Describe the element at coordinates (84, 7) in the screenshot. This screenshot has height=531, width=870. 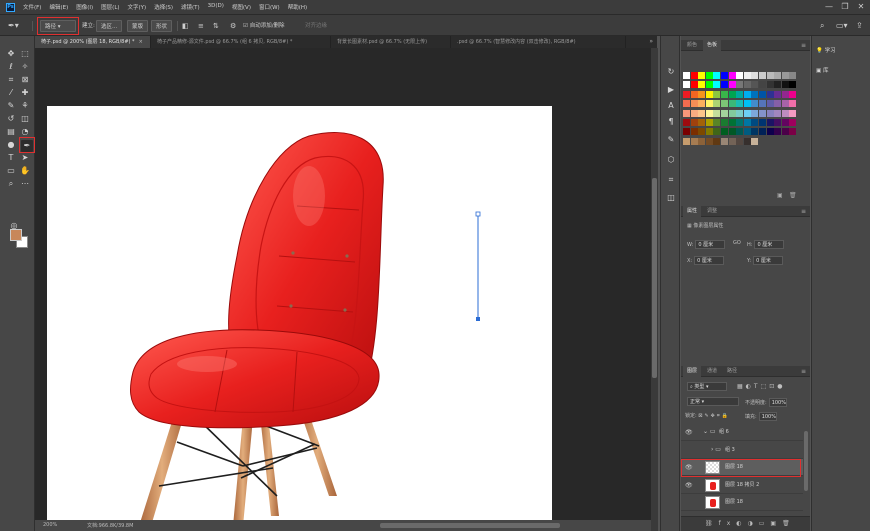
I see `menu-item: 图像(I)` at that location.